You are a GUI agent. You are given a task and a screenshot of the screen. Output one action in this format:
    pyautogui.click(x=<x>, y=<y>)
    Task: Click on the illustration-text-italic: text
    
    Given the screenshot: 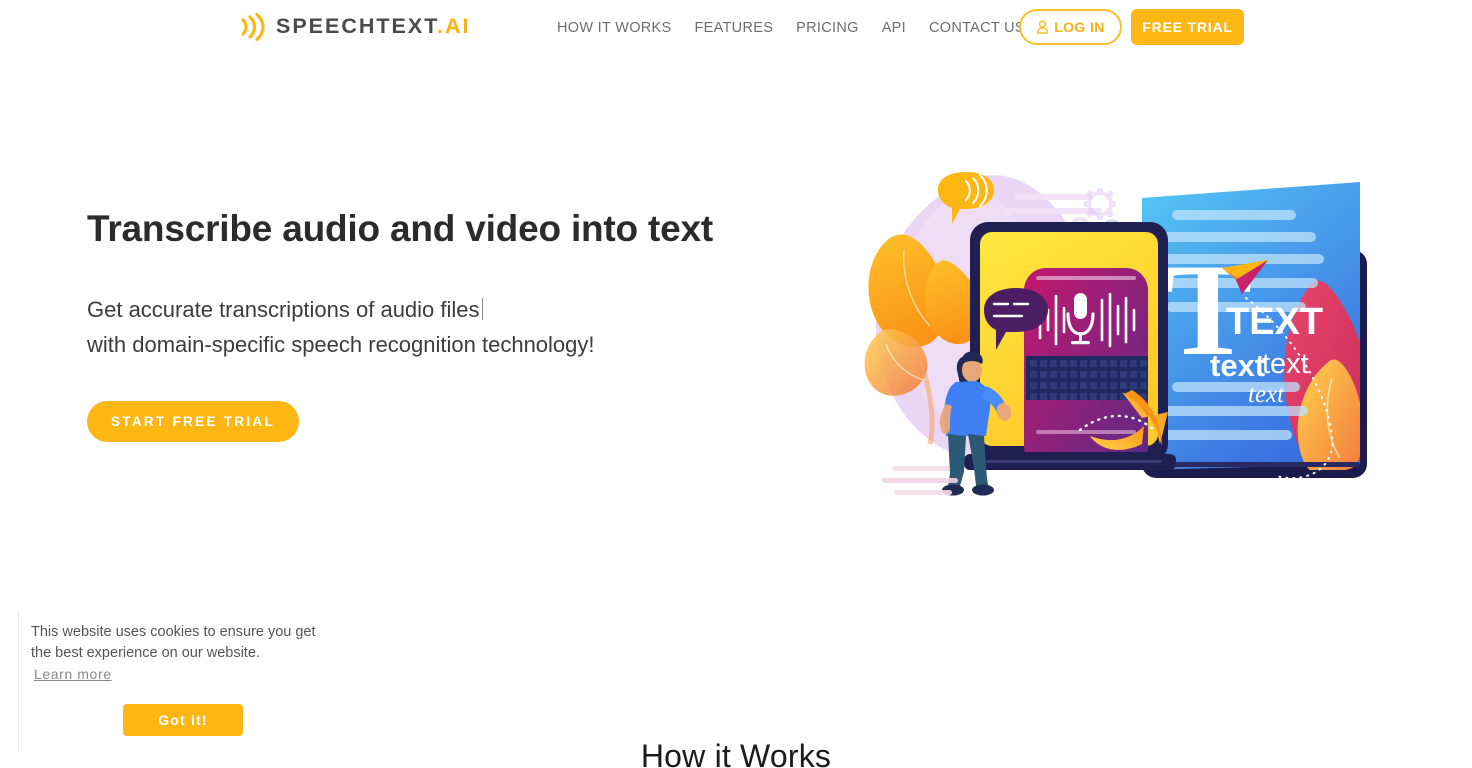 What is the action you would take?
    pyautogui.click(x=1266, y=394)
    